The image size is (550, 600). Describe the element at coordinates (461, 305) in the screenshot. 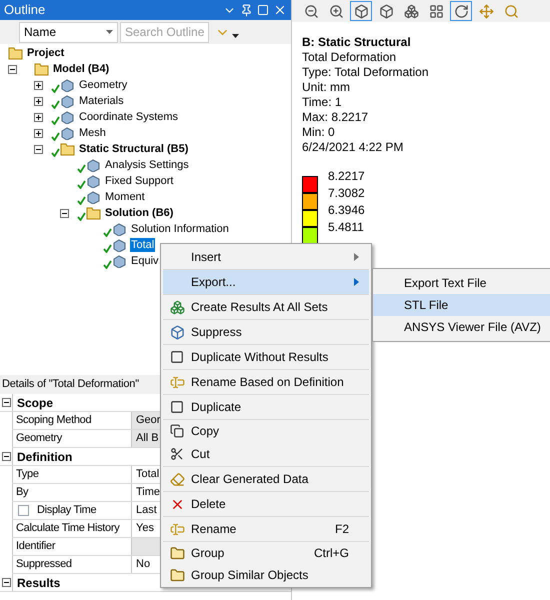

I see `menu-item: STL File` at that location.